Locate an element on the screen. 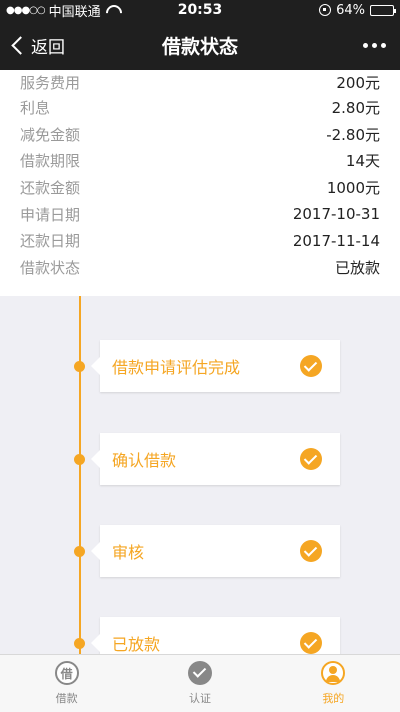 The image size is (400, 712). borrow-icon: 借 is located at coordinates (66, 673).